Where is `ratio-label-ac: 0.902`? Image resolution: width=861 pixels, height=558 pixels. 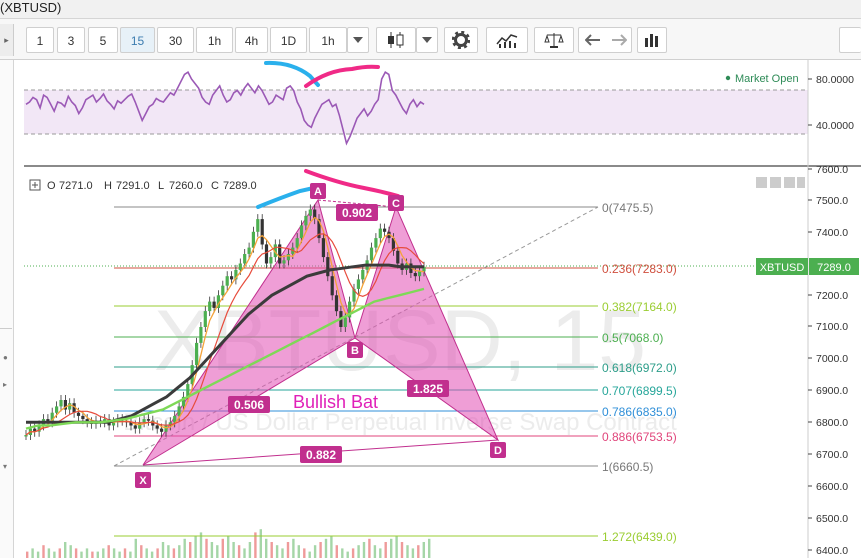 ratio-label-ac: 0.902 is located at coordinates (357, 212).